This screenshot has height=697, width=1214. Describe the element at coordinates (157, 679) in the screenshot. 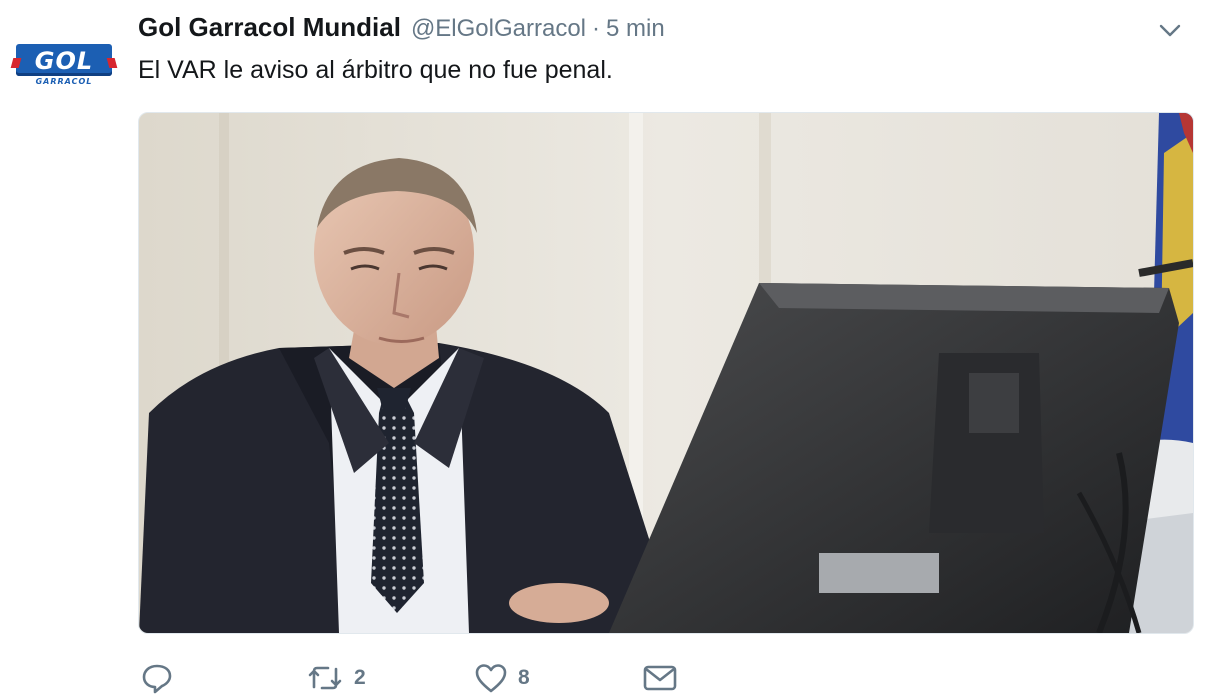

I see `reply-icon` at that location.